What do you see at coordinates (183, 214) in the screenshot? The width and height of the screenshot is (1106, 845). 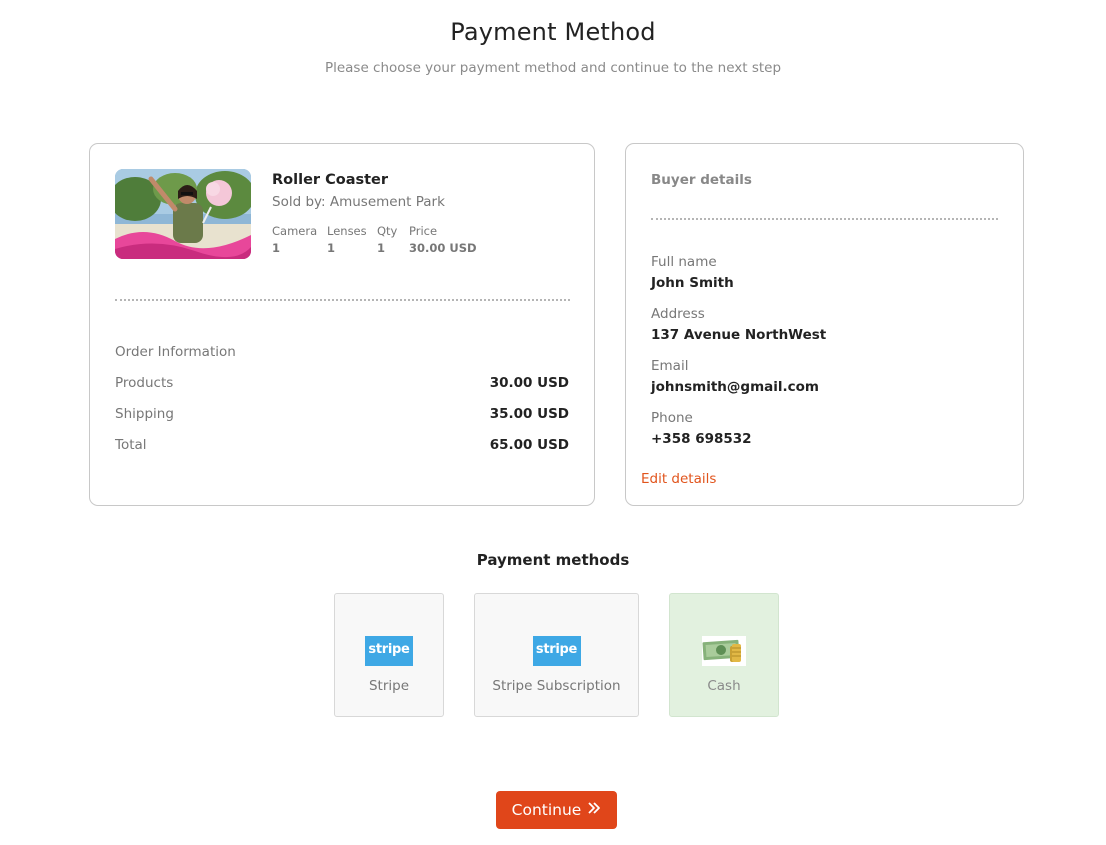 I see `product-image` at bounding box center [183, 214].